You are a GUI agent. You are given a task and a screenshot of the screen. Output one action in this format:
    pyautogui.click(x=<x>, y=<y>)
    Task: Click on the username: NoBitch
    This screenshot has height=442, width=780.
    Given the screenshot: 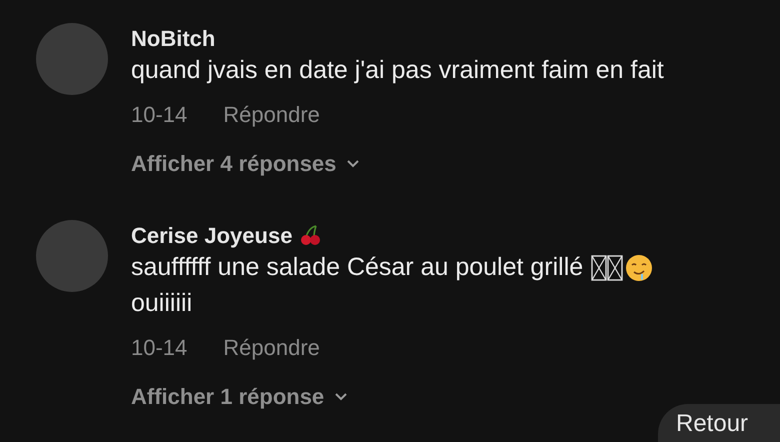 What is the action you would take?
    pyautogui.click(x=173, y=38)
    